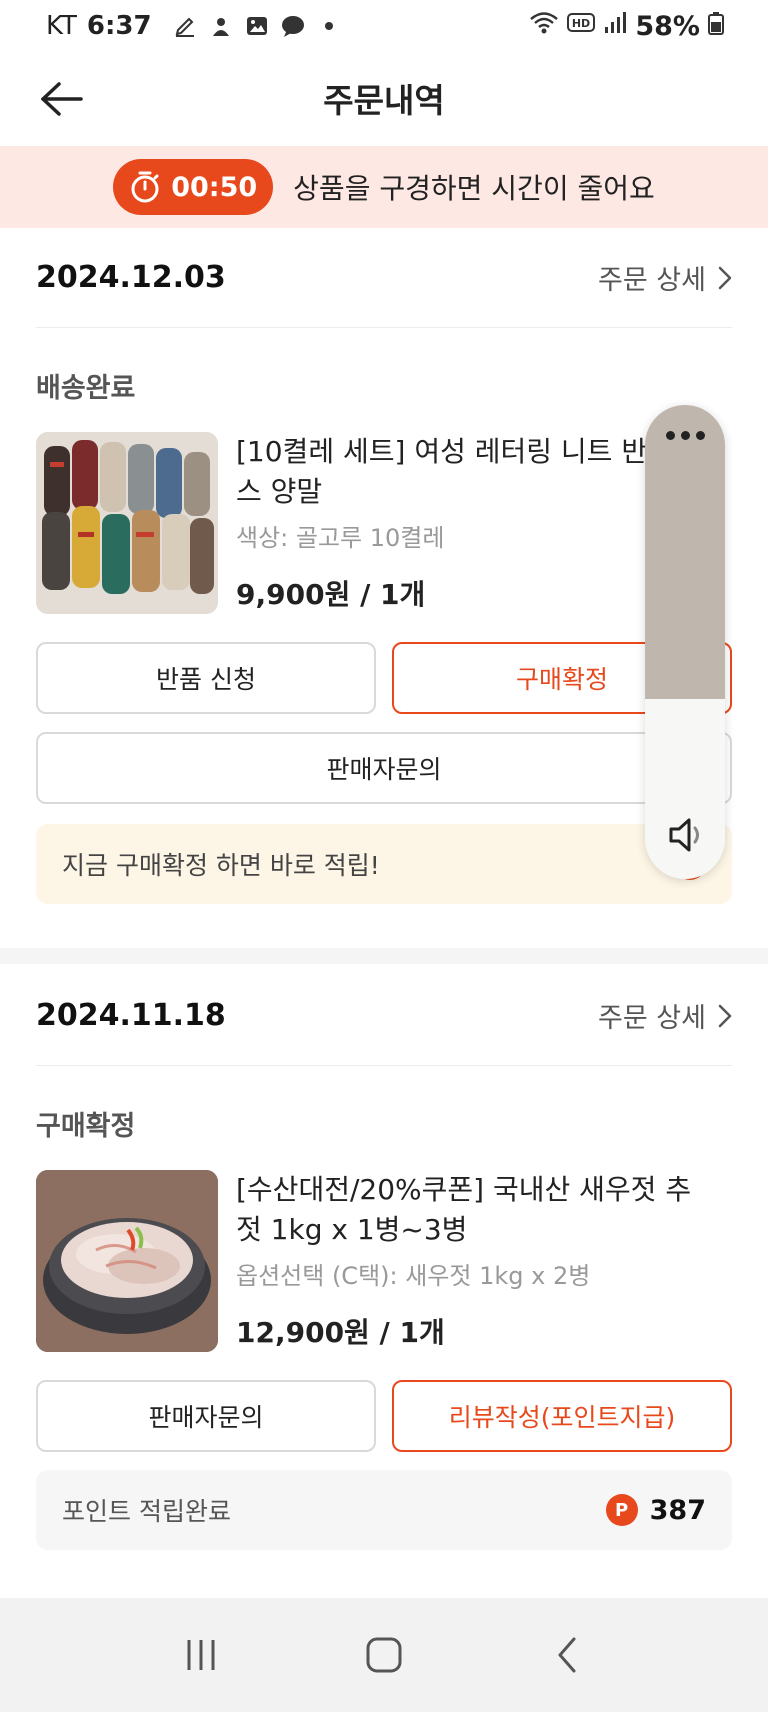 The height and width of the screenshot is (1712, 768). Describe the element at coordinates (221, 26) in the screenshot. I see `assistant-icon` at that location.